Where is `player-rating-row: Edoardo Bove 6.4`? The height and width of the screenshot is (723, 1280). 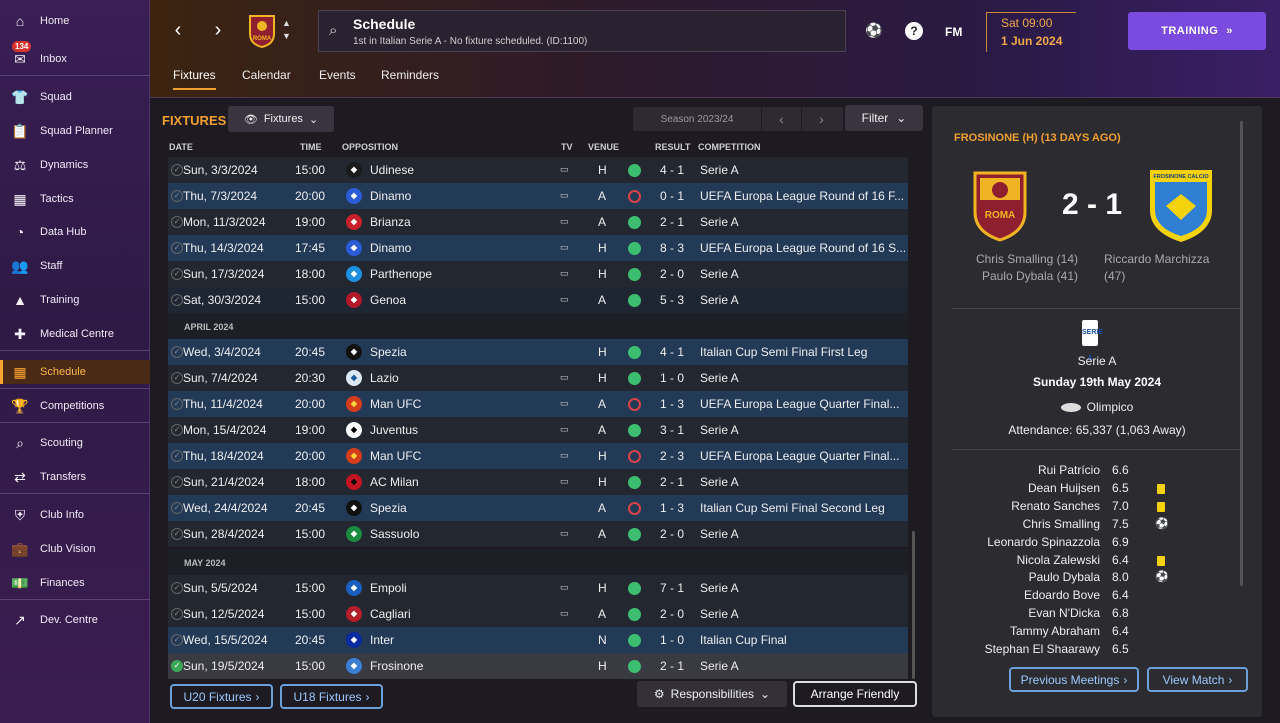 player-rating-row: Edoardo Bove 6.4 is located at coordinates (1097, 597).